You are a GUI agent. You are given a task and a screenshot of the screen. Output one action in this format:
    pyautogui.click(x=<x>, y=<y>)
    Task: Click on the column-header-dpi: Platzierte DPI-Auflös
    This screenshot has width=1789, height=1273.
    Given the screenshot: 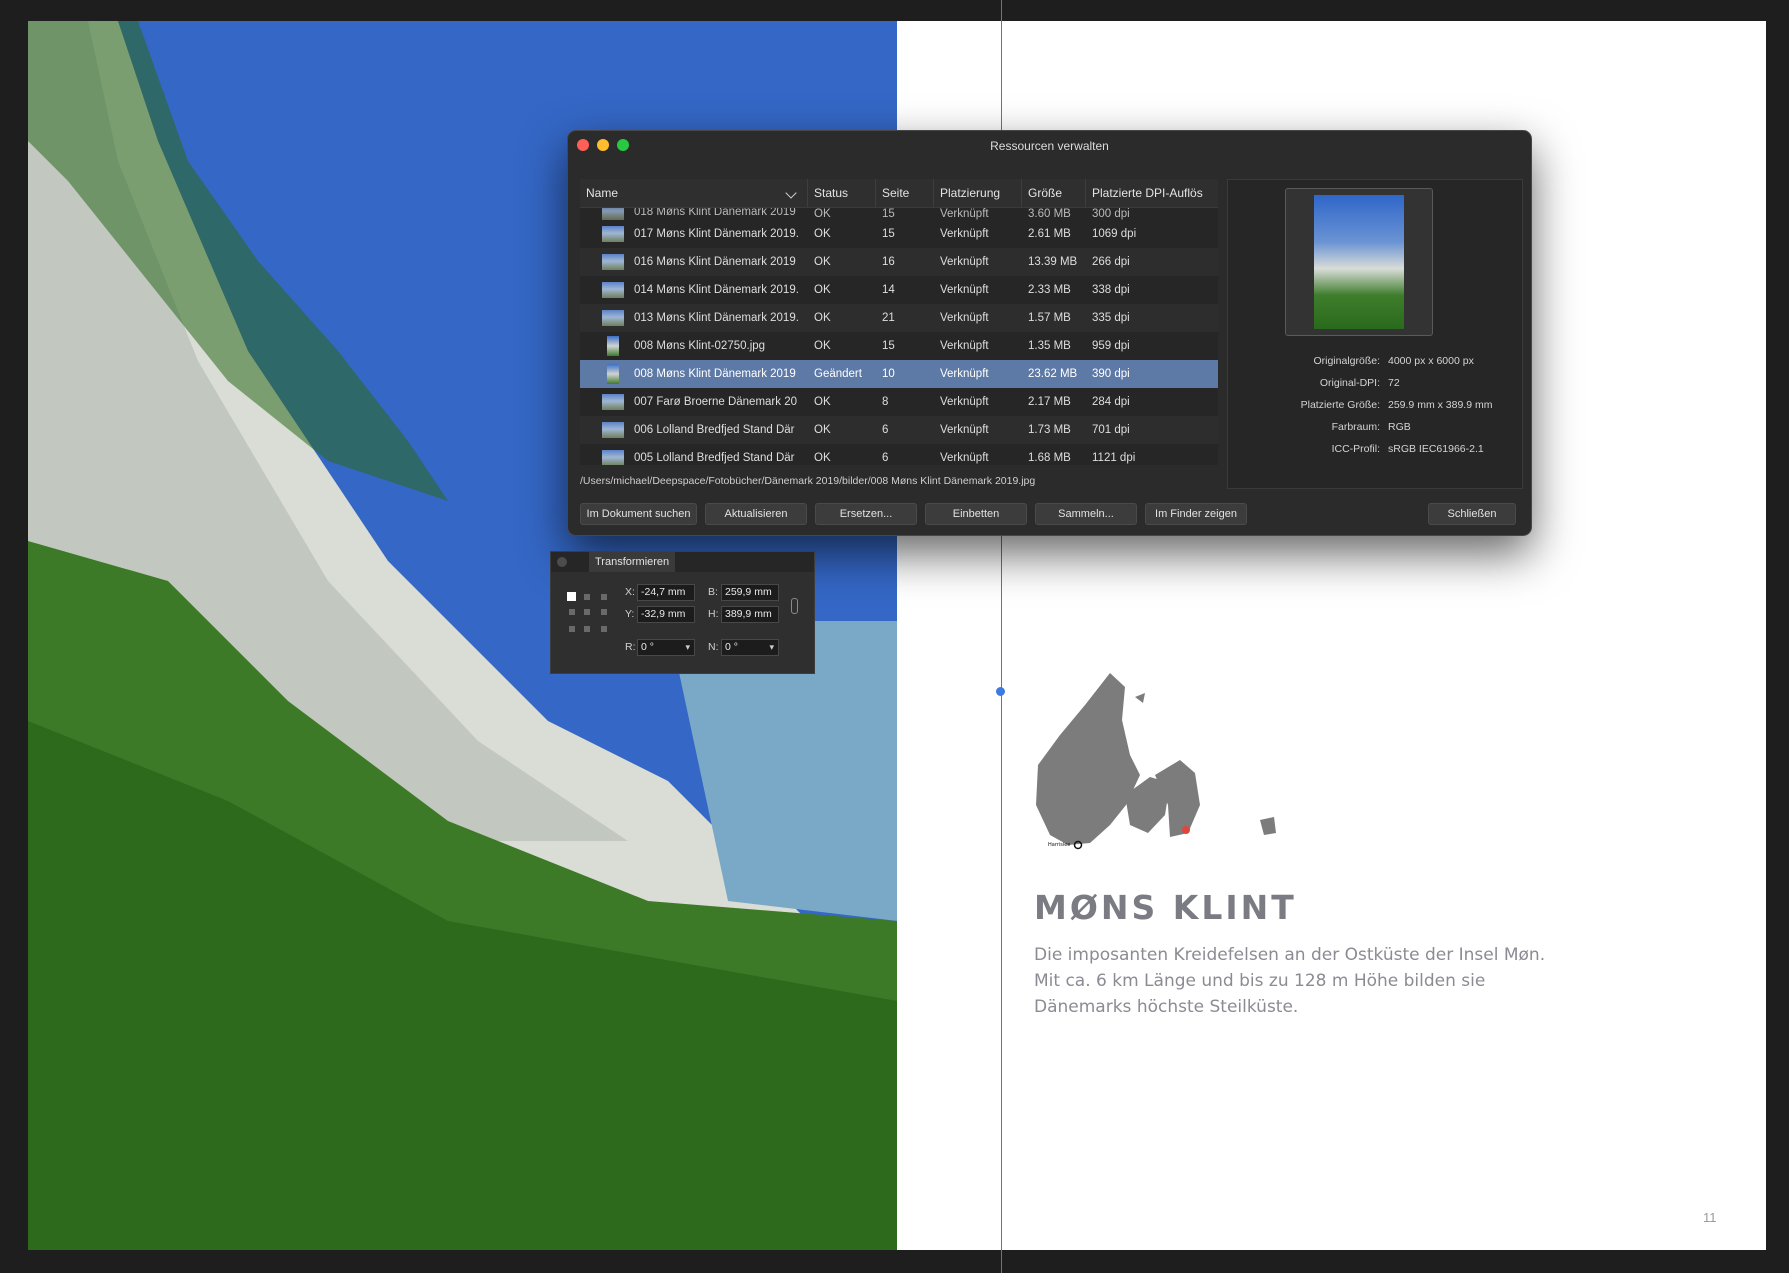 What is the action you would take?
    pyautogui.click(x=1152, y=193)
    